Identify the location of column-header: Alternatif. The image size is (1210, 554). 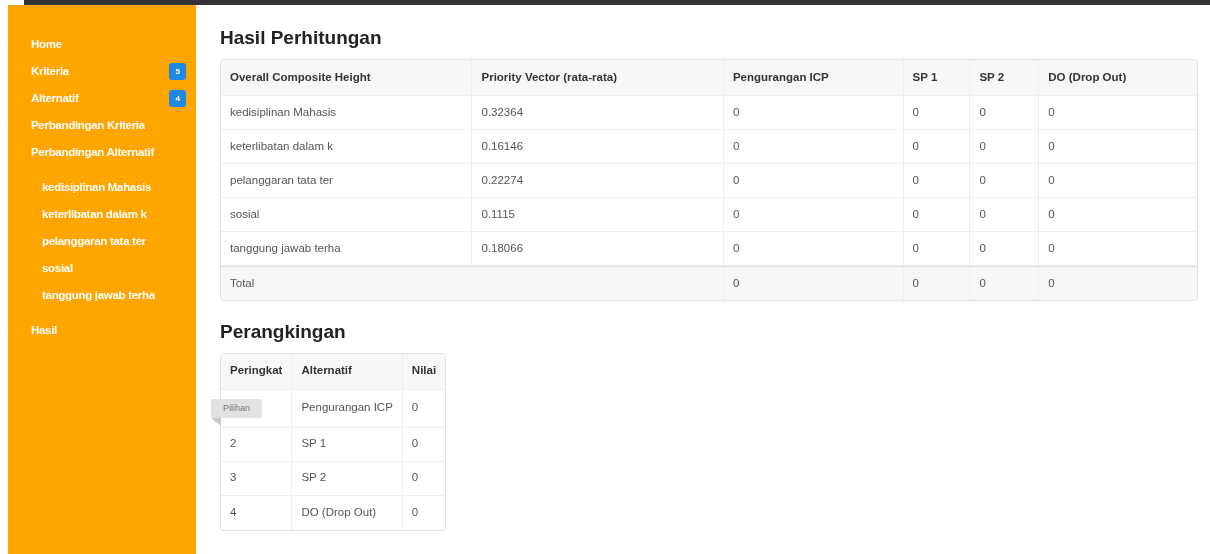
(347, 371).